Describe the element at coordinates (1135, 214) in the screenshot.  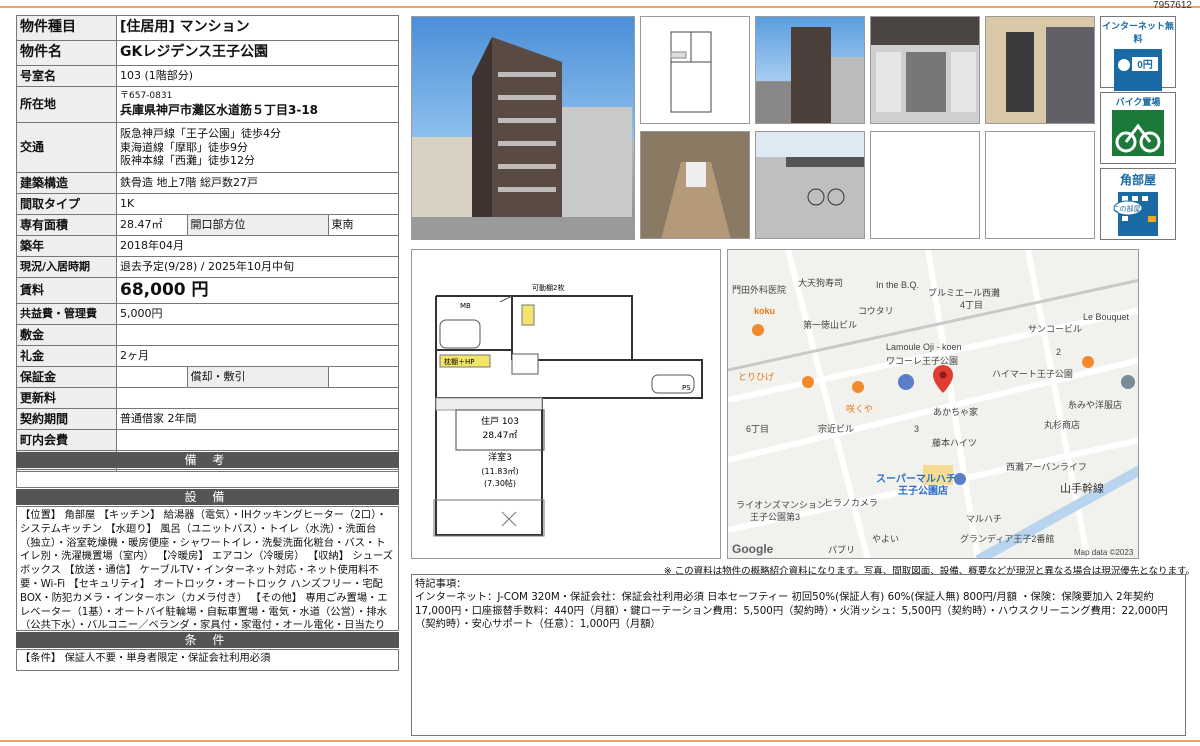
I see `corner-building-icon: この部屋!` at that location.